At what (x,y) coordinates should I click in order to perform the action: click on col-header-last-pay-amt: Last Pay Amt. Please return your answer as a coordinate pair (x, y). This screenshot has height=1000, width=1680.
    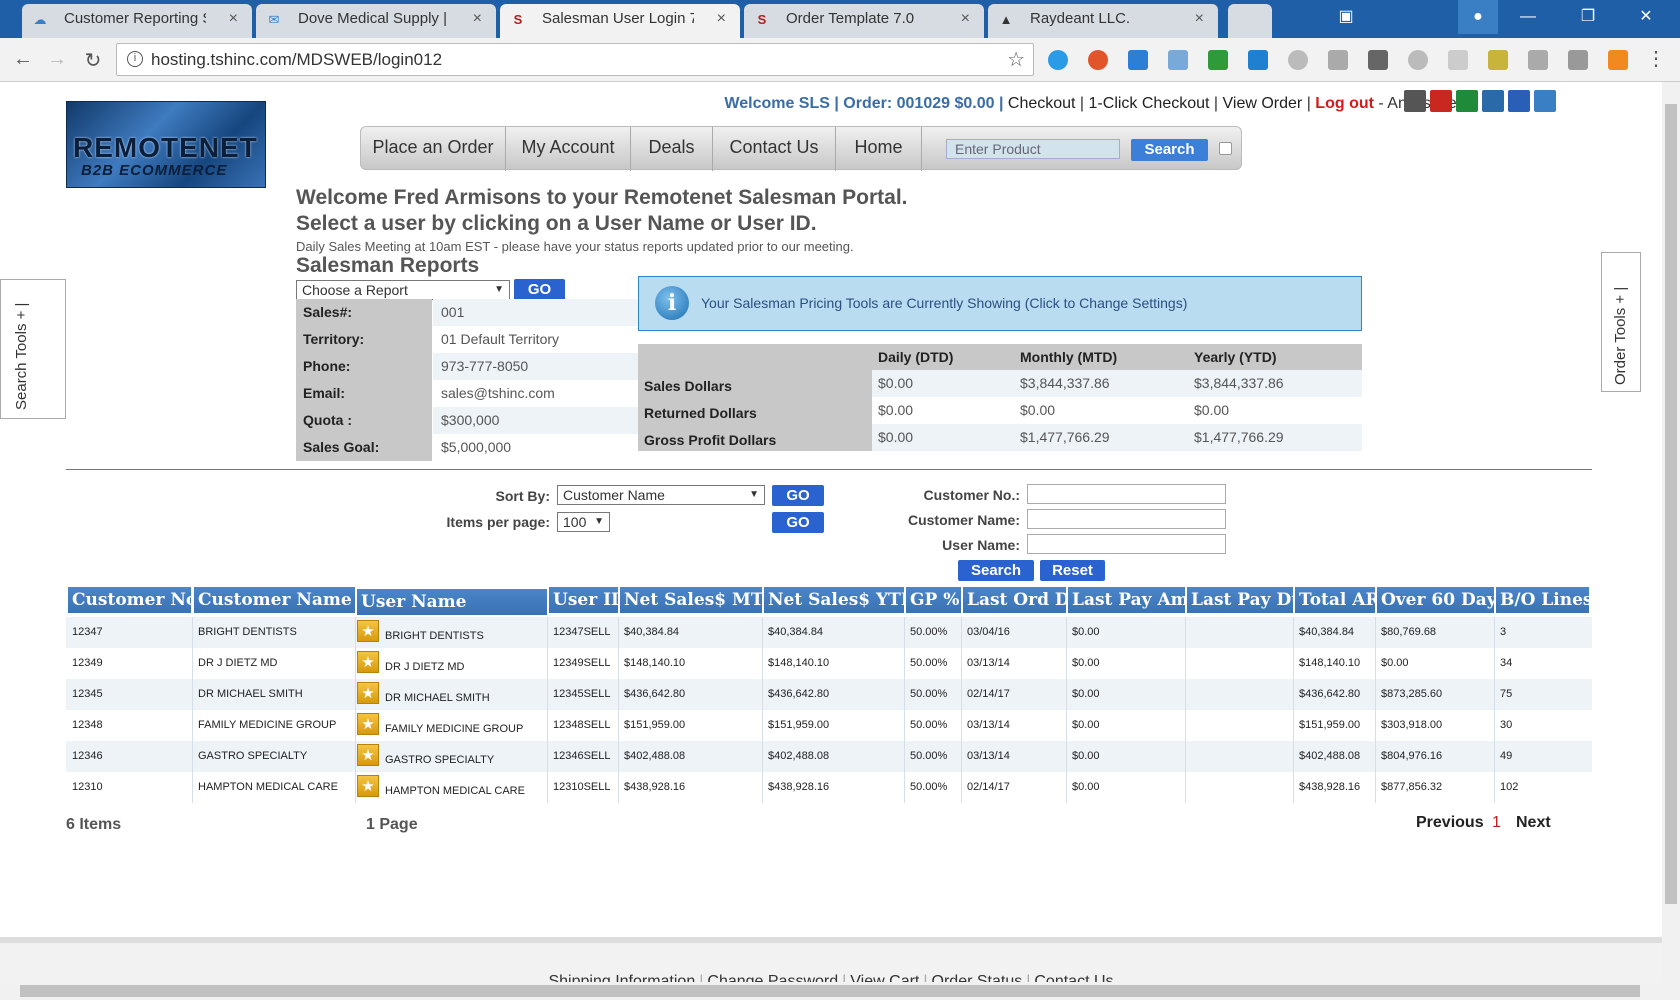
    Looking at the image, I should click on (1126, 600).